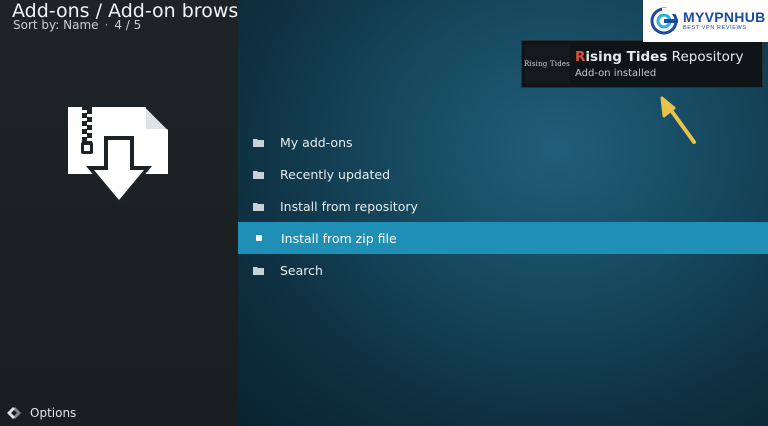 The image size is (768, 426). What do you see at coordinates (503, 270) in the screenshot?
I see `menu-item-search: Search` at bounding box center [503, 270].